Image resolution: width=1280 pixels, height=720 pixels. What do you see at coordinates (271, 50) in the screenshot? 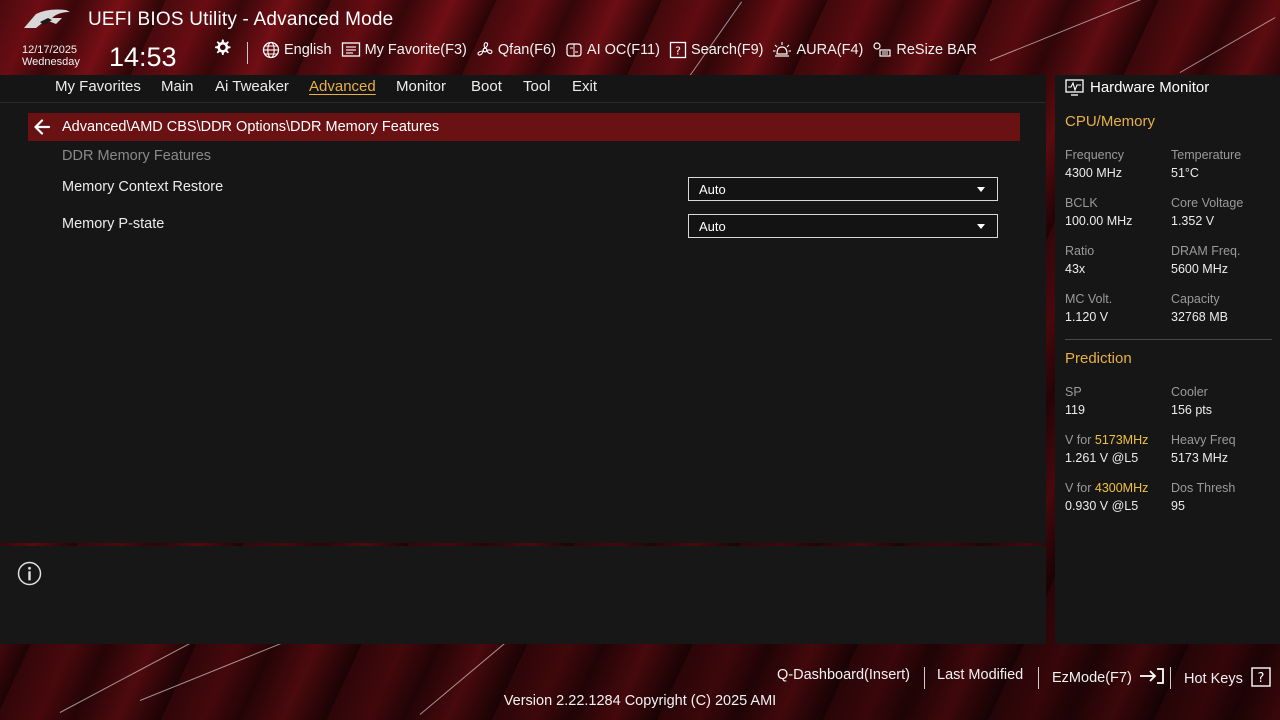
I see `globe-icon` at bounding box center [271, 50].